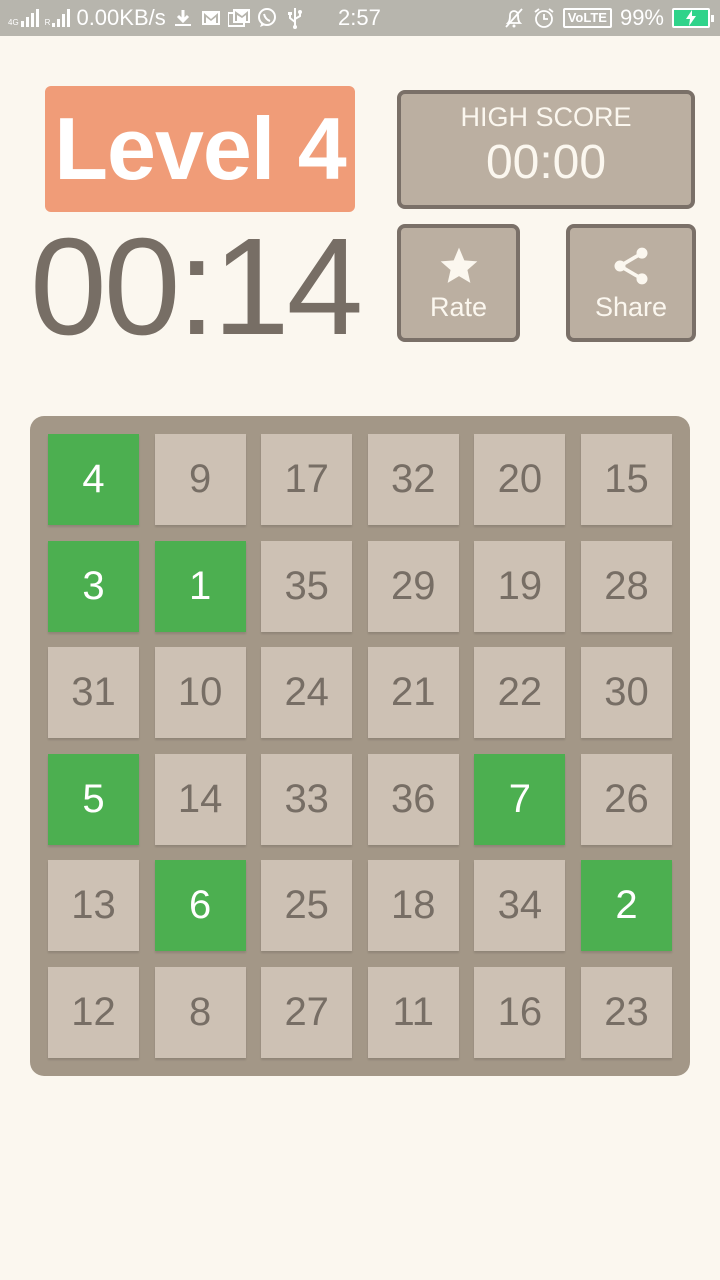 The image size is (720, 1280). I want to click on status-bar: 4G R 0.00KB/s 2:57 VoLTE 99%, so click(360, 18).